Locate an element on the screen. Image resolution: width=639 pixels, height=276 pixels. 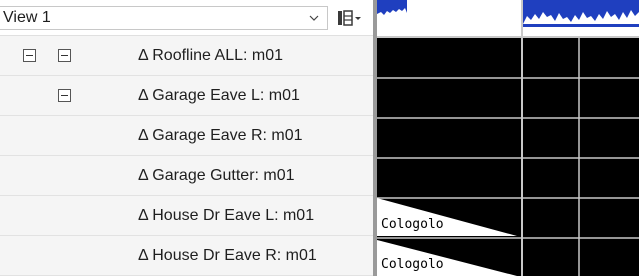
tree-row-label: Δ House Dr Eave L: m01 is located at coordinates (226, 215).